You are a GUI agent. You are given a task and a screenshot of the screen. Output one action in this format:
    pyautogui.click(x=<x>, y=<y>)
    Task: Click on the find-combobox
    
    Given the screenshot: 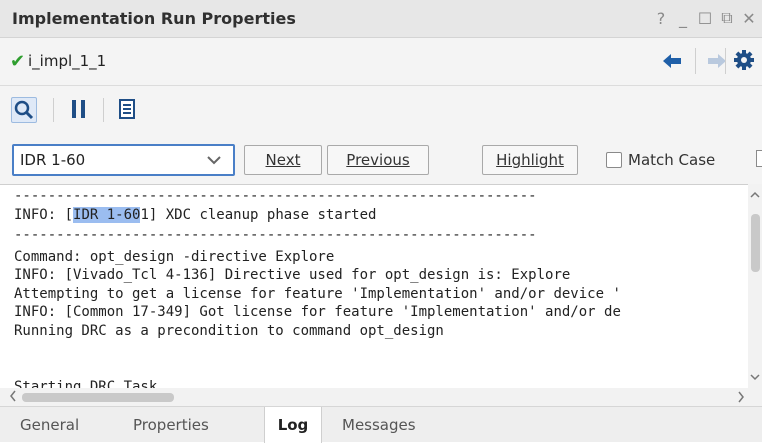 What is the action you would take?
    pyautogui.click(x=123, y=160)
    